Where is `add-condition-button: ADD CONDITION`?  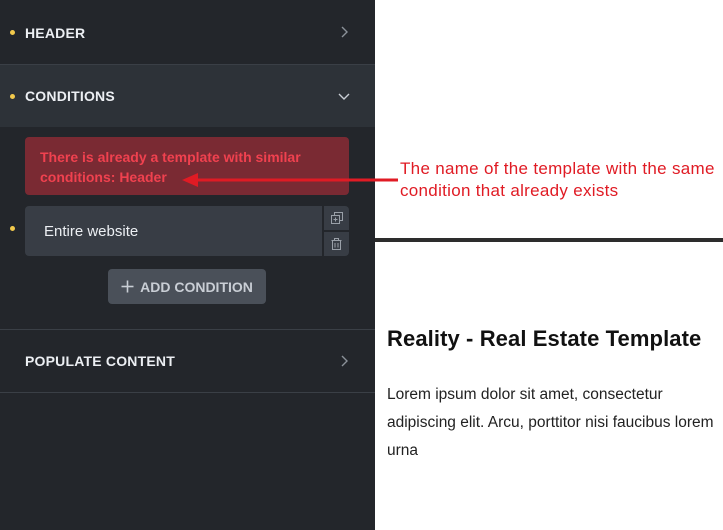 add-condition-button: ADD CONDITION is located at coordinates (187, 286).